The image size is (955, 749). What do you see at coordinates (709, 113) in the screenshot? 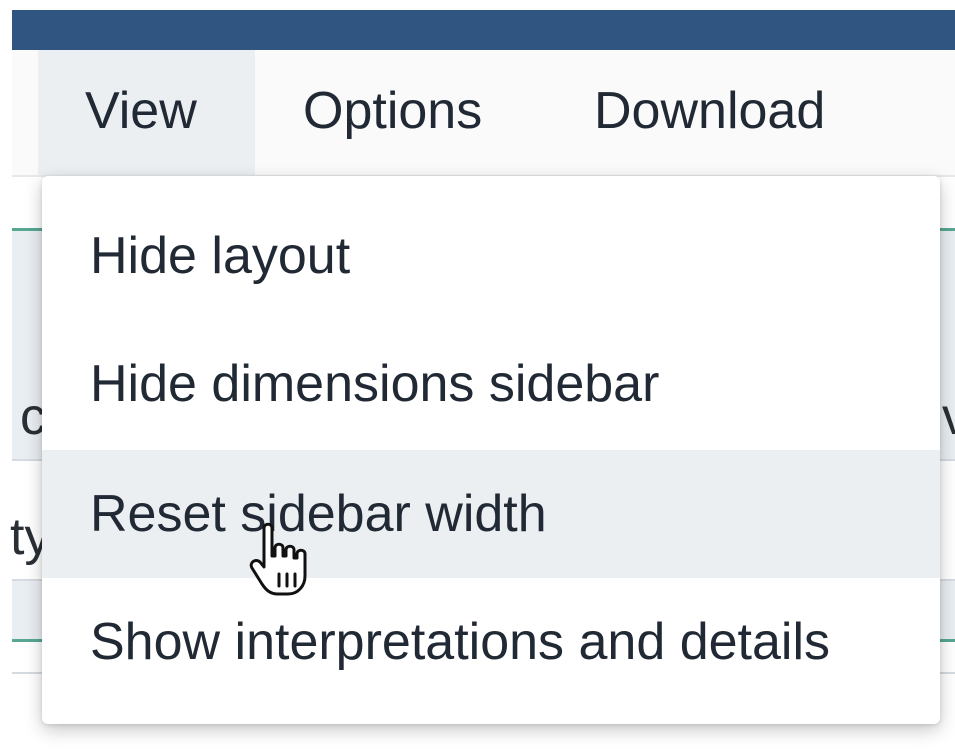
I see `menu-download: Download` at bounding box center [709, 113].